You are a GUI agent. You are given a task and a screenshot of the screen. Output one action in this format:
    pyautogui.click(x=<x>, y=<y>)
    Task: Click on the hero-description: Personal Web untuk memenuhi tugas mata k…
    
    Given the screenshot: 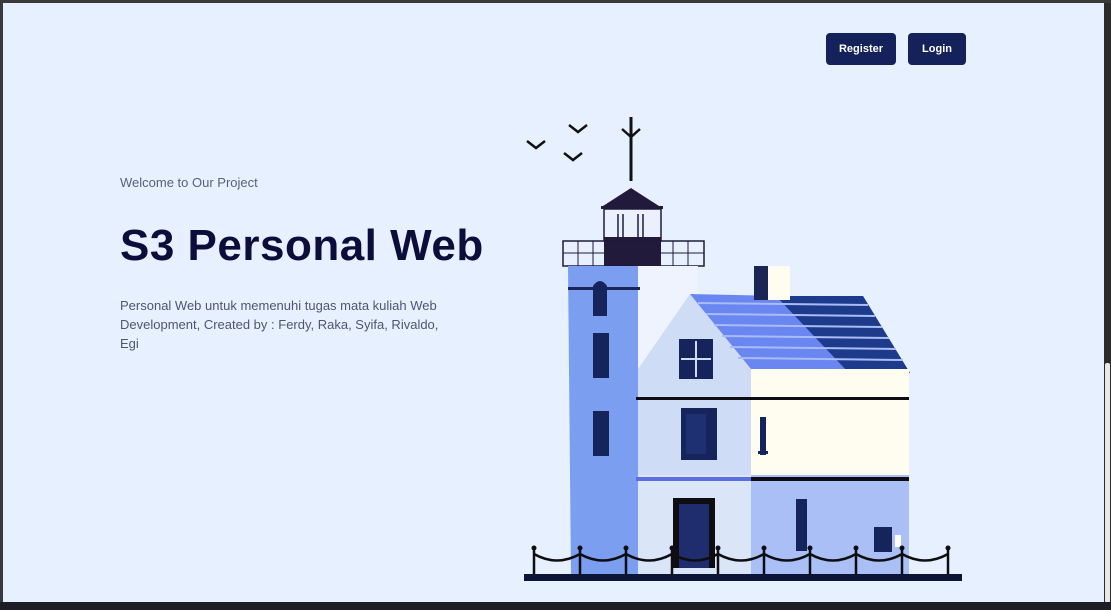 What is the action you would take?
    pyautogui.click(x=279, y=324)
    